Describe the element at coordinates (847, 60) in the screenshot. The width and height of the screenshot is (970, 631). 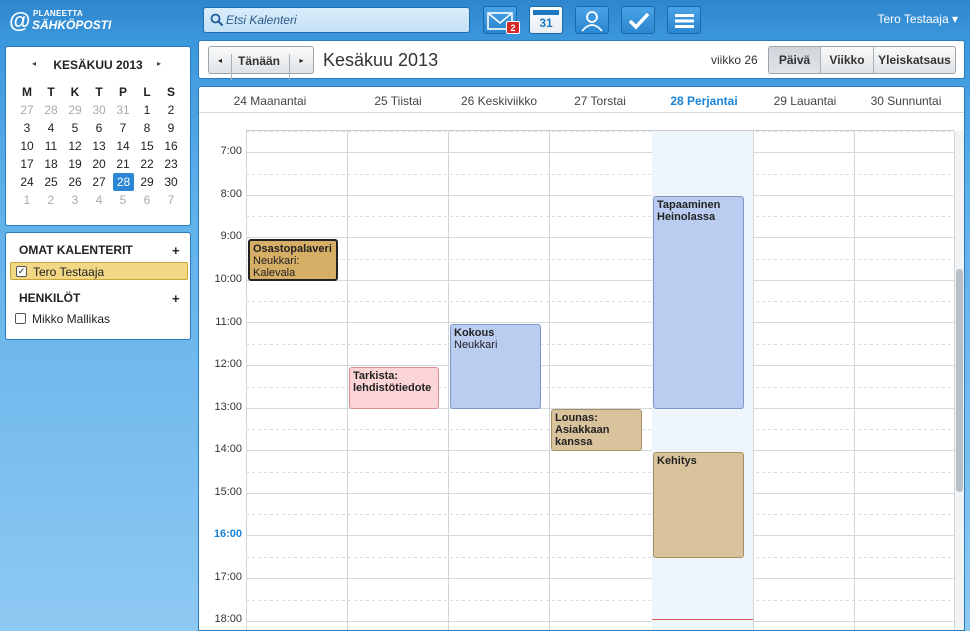
I see `view-week-button: Viikko` at that location.